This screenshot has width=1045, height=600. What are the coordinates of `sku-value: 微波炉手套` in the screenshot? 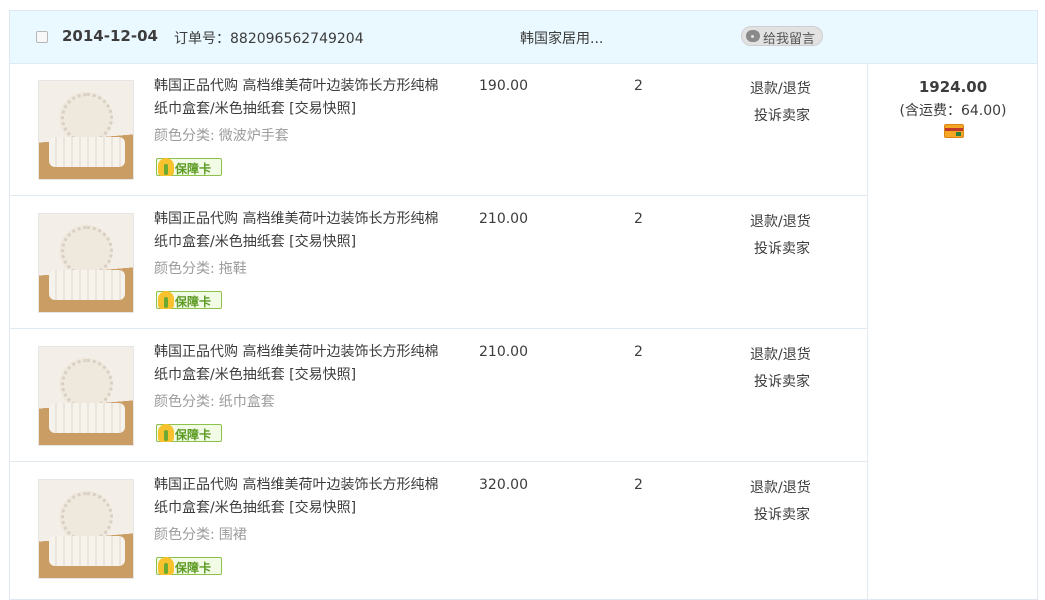 It's located at (253, 136).